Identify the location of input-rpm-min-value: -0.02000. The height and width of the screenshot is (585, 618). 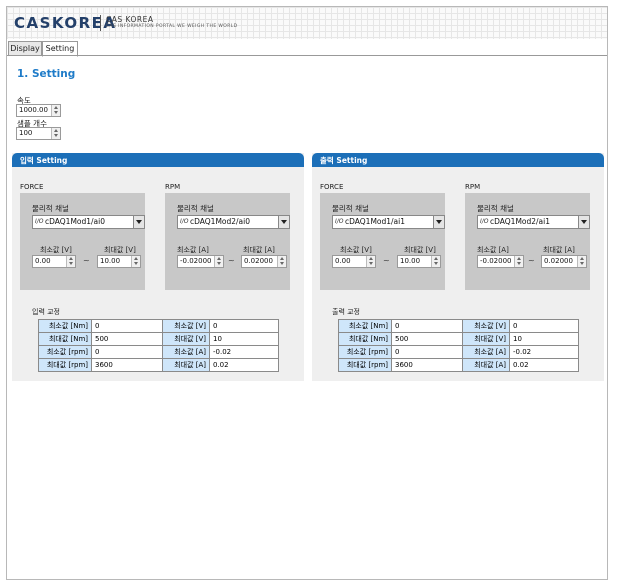
(196, 261).